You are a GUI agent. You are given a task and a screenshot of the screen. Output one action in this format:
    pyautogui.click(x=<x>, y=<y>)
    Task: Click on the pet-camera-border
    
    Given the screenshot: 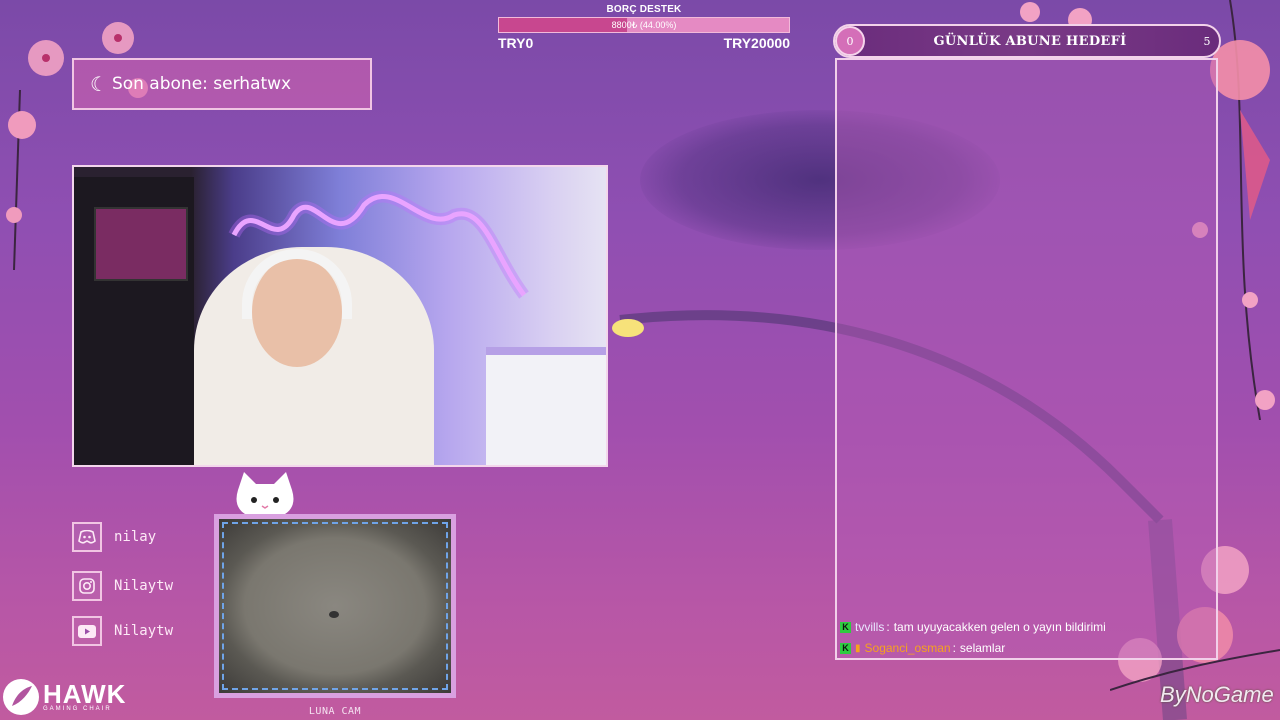 What is the action you would take?
    pyautogui.click(x=335, y=606)
    